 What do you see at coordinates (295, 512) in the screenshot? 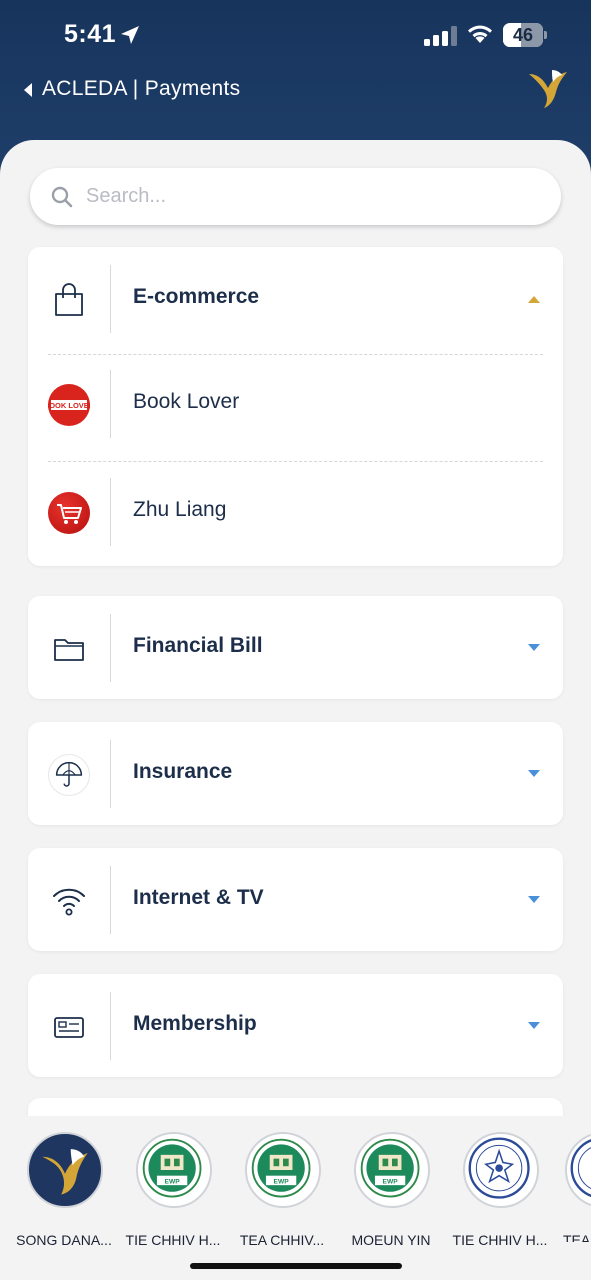
I see `biller-row-zhu-liang: Zhu Liang` at bounding box center [295, 512].